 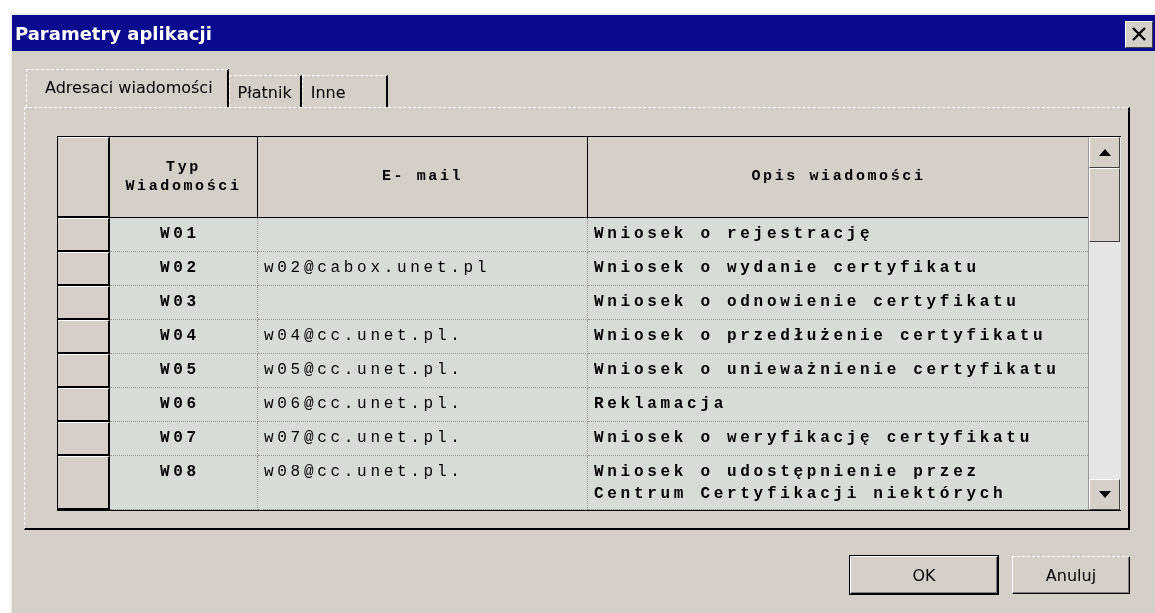 What do you see at coordinates (924, 575) in the screenshot?
I see `ok-button: OK` at bounding box center [924, 575].